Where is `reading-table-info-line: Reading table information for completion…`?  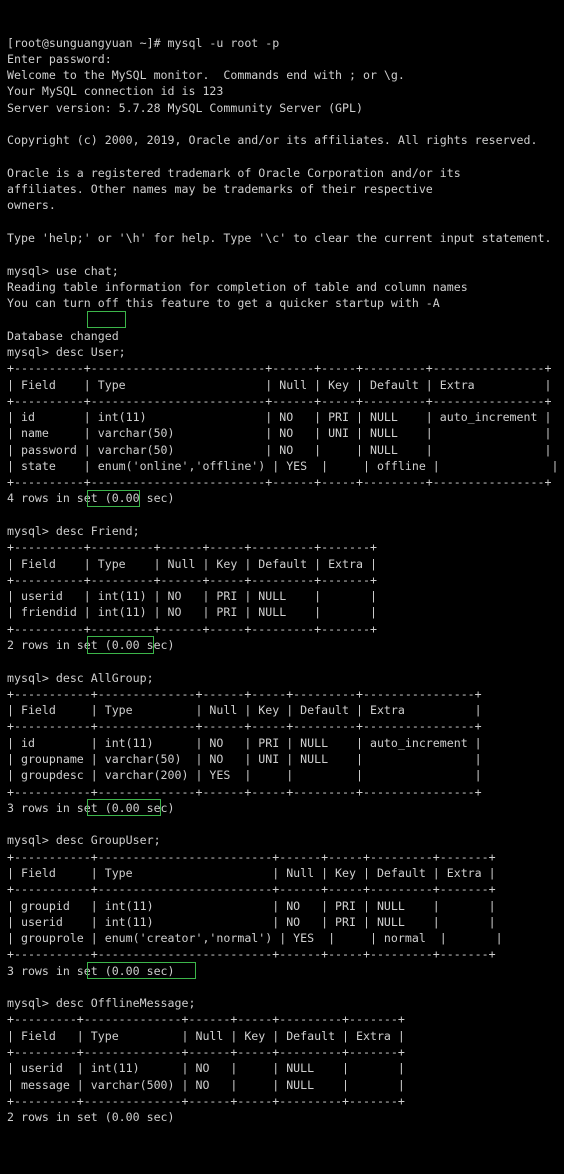
reading-table-info-line: Reading table information for completion… is located at coordinates (237, 286).